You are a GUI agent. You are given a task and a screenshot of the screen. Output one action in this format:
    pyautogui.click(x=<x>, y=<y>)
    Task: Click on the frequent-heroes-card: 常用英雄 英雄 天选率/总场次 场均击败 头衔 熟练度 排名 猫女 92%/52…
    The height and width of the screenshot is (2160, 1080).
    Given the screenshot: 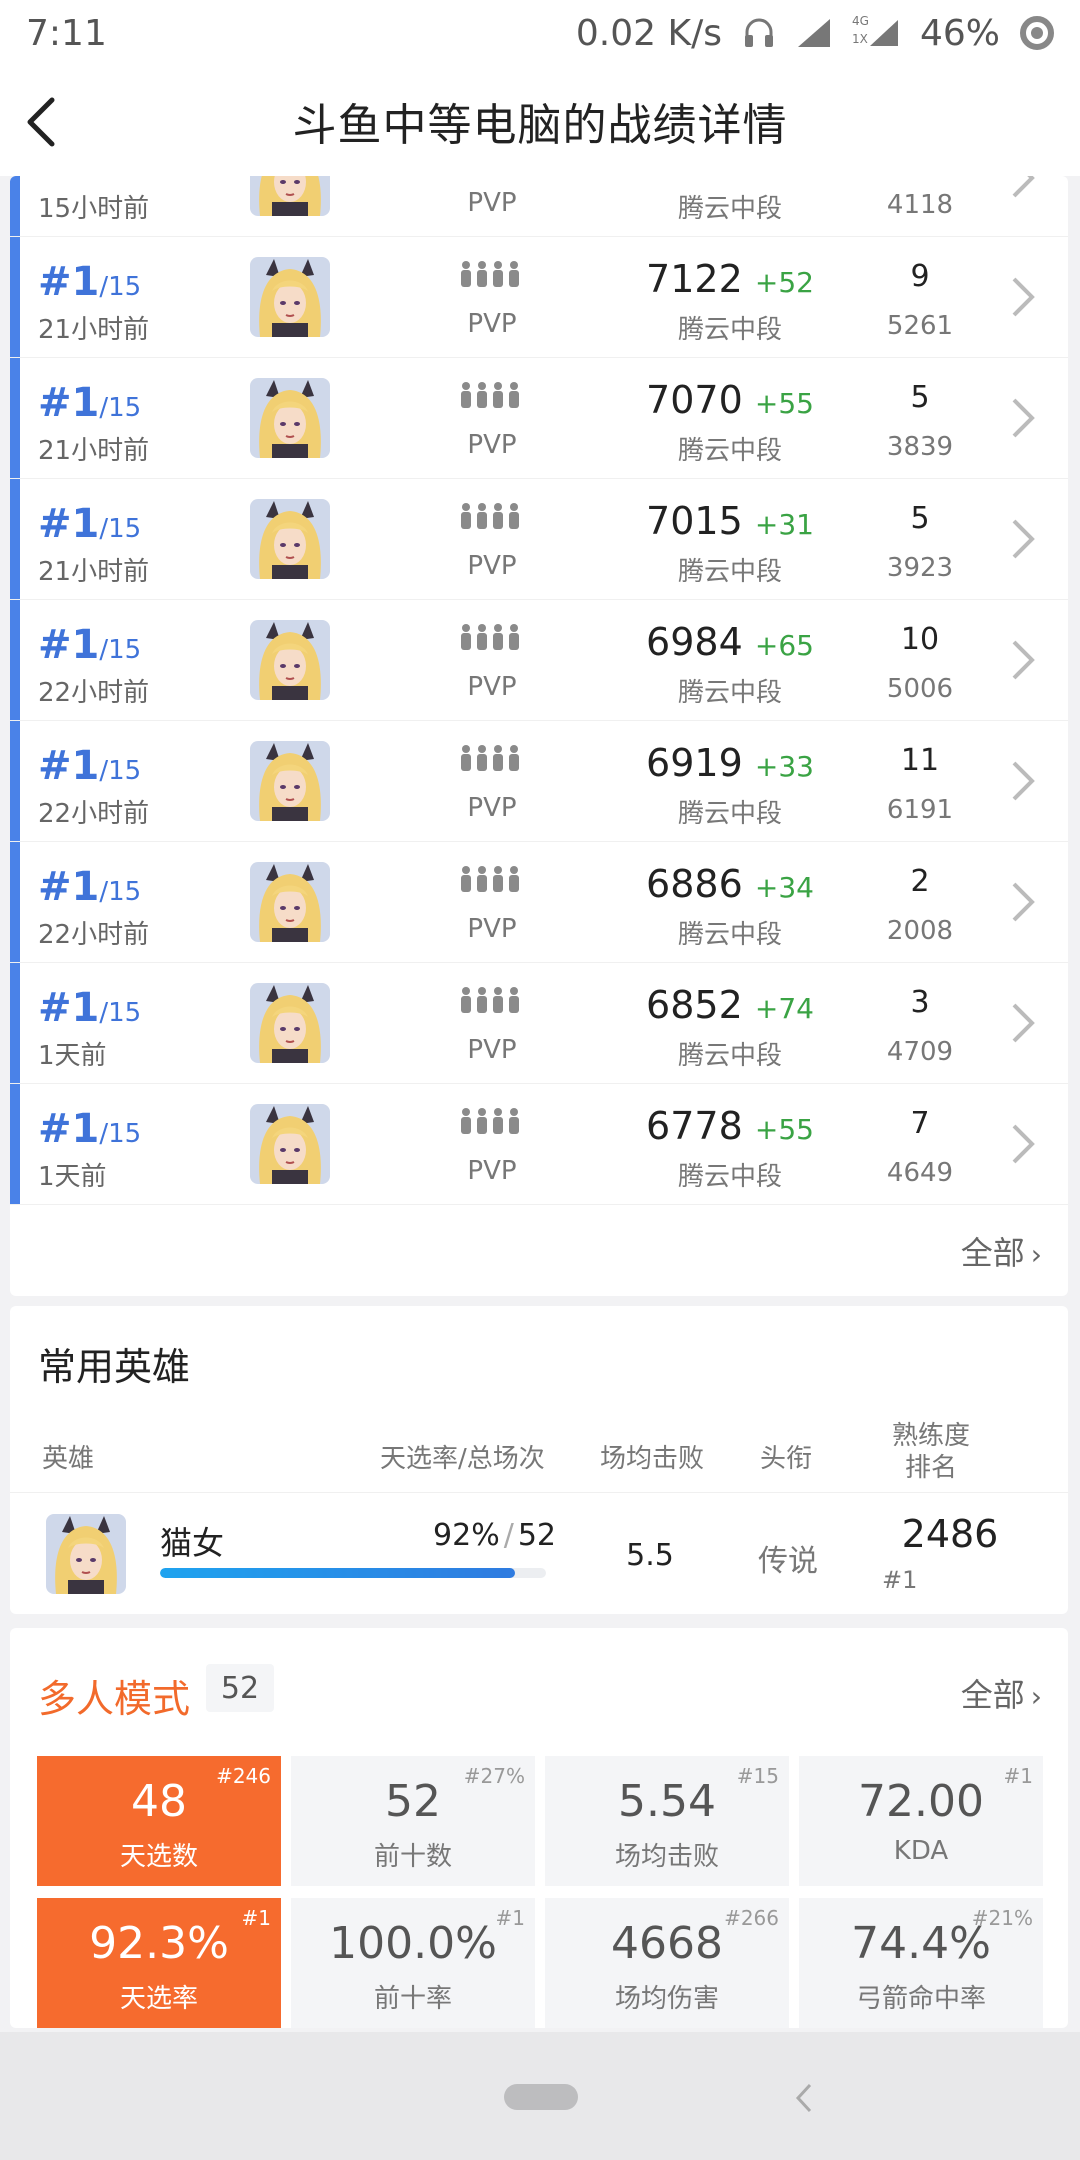 What is the action you would take?
    pyautogui.click(x=539, y=1460)
    